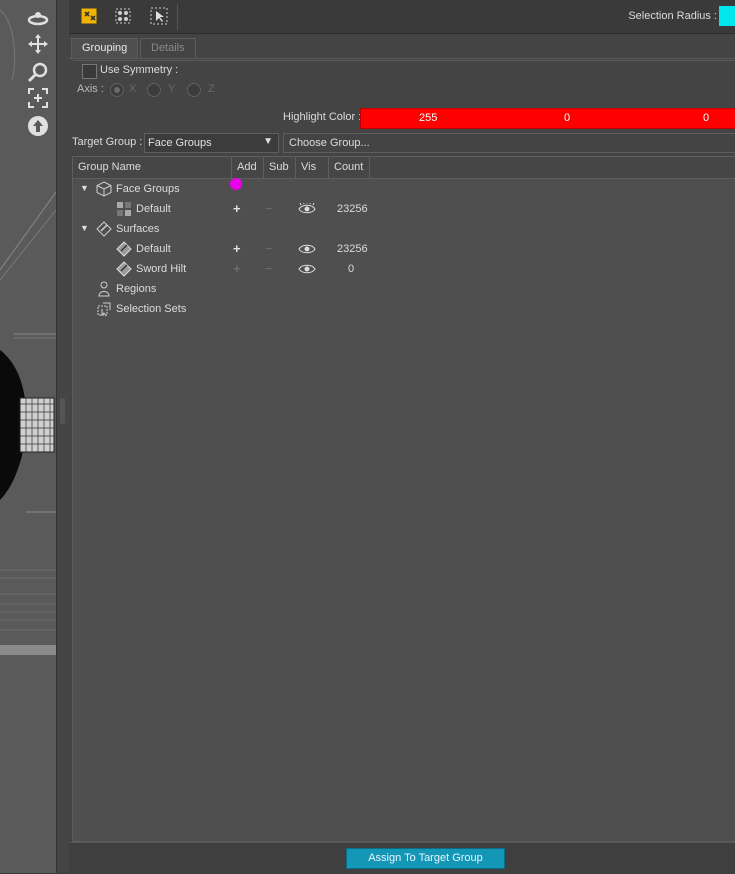 The image size is (735, 874). Describe the element at coordinates (38, 18) in the screenshot. I see `orbit-icon` at that location.